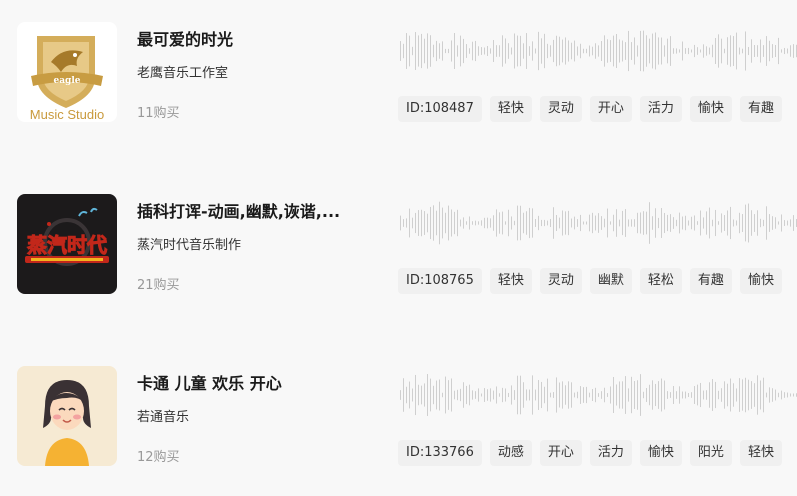  What do you see at coordinates (182, 71) in the screenshot?
I see `track-author: 老鹰音乐工作室` at bounding box center [182, 71].